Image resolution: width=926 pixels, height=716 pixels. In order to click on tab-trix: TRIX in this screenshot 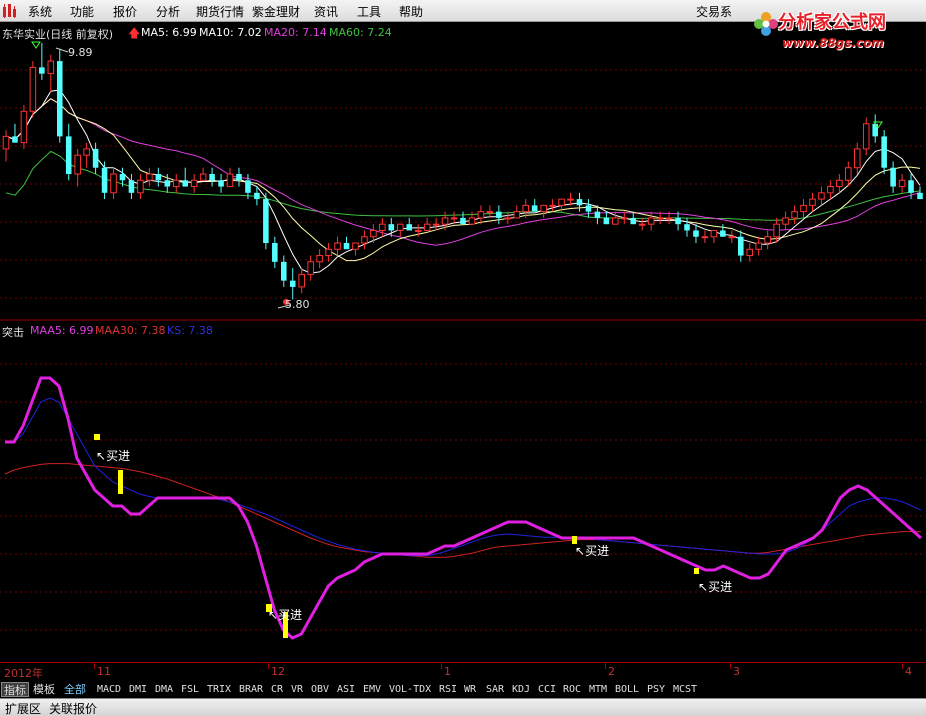, I will do `click(219, 689)`.